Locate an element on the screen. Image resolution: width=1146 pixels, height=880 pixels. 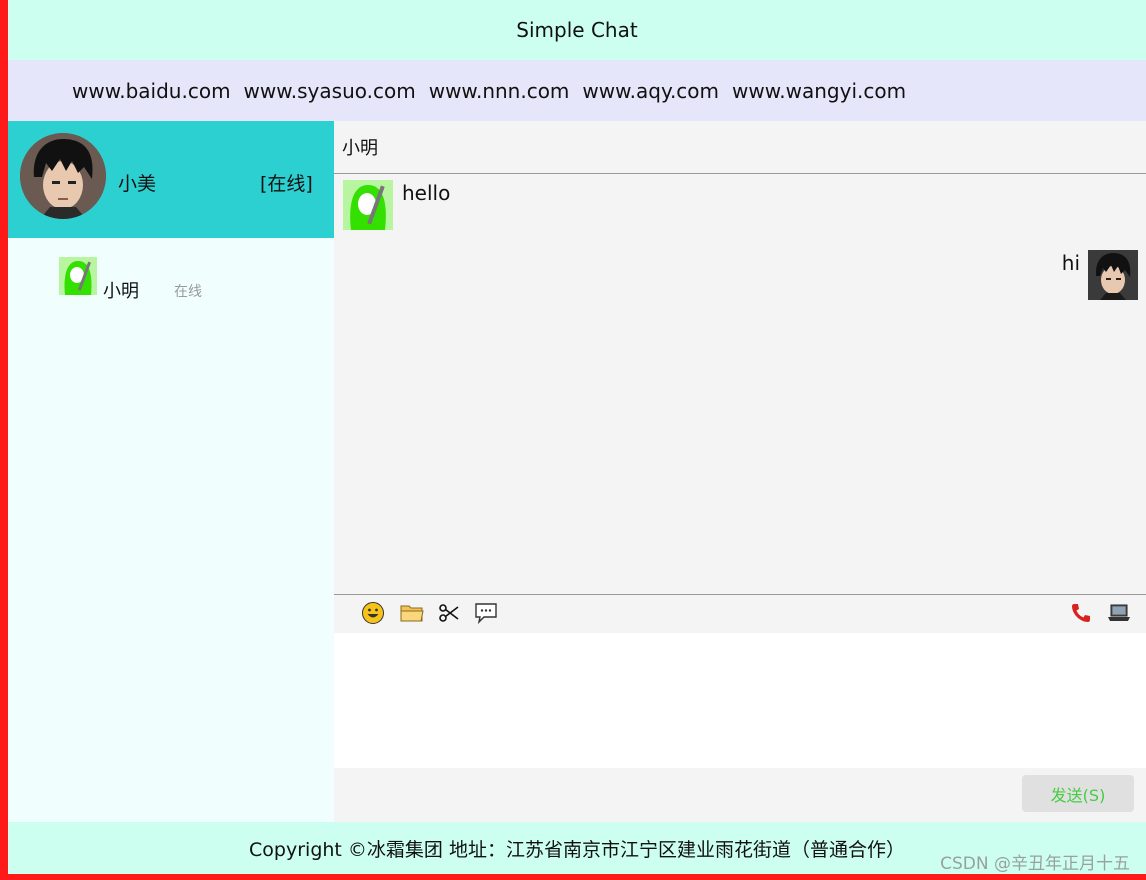
app-title: Simple Chat is located at coordinates (577, 30).